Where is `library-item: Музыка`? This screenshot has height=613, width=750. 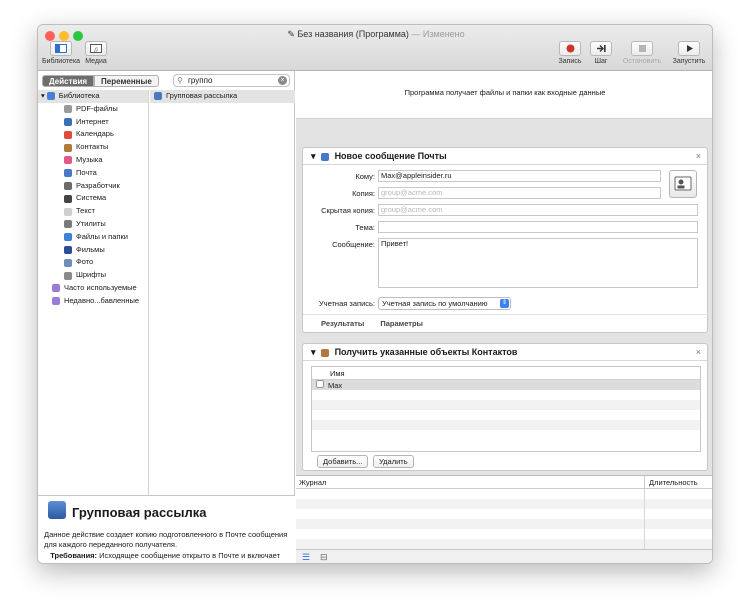 library-item: Музыка is located at coordinates (93, 160).